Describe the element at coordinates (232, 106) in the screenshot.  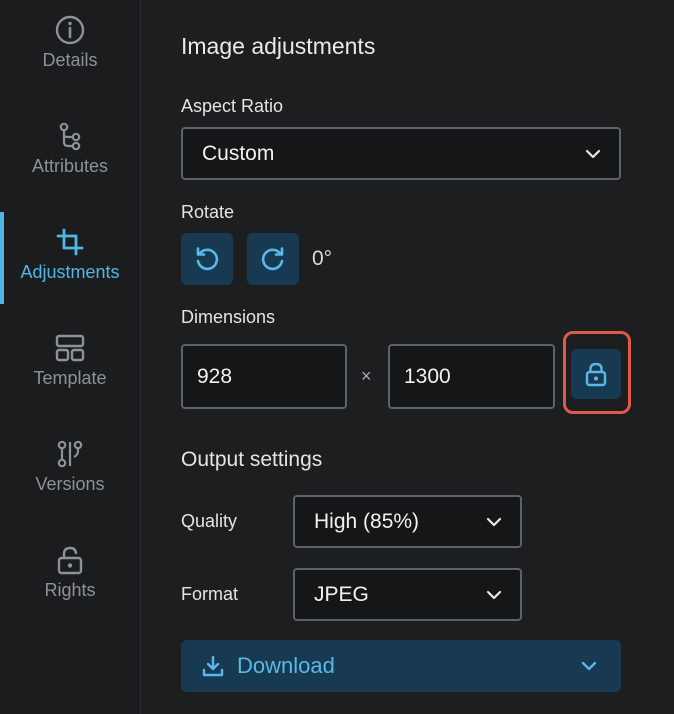
I see `aspect-ratio-label: Aspect Ratio` at that location.